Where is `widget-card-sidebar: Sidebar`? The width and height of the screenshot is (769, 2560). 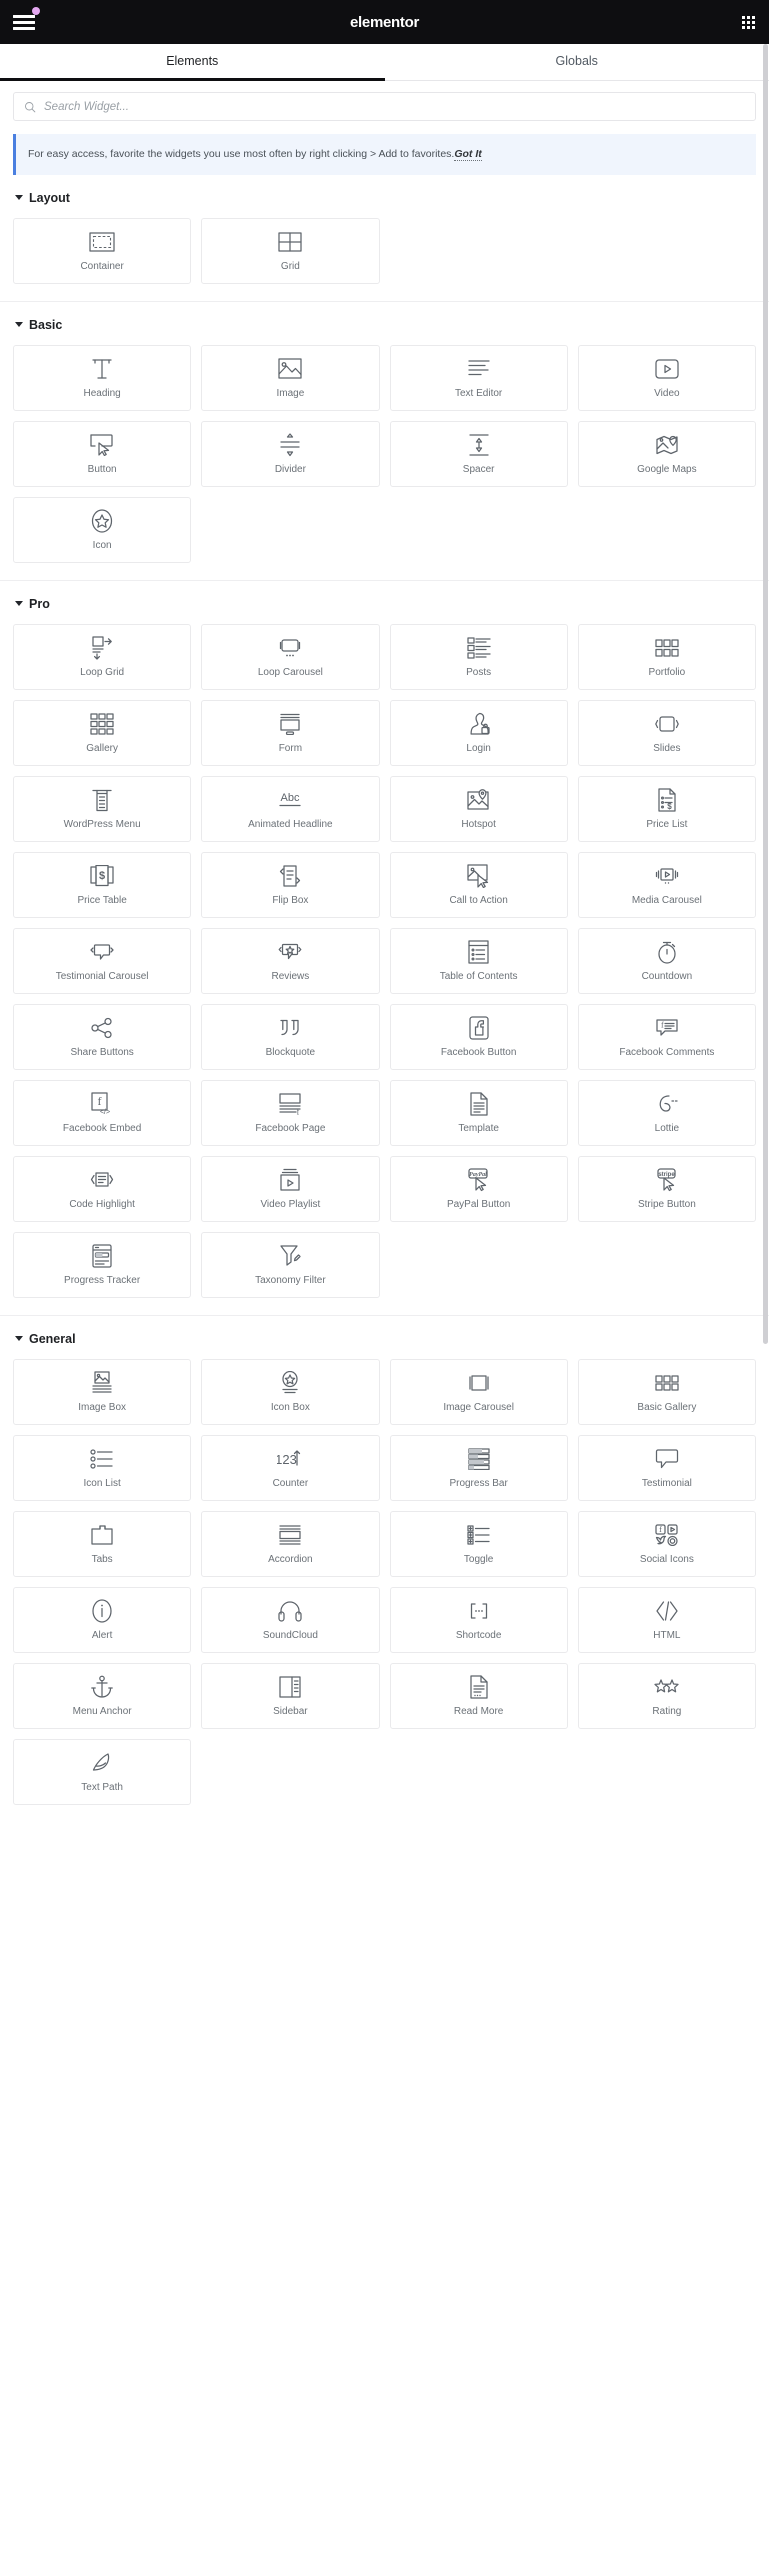
widget-card-sidebar: Sidebar is located at coordinates (290, 1695).